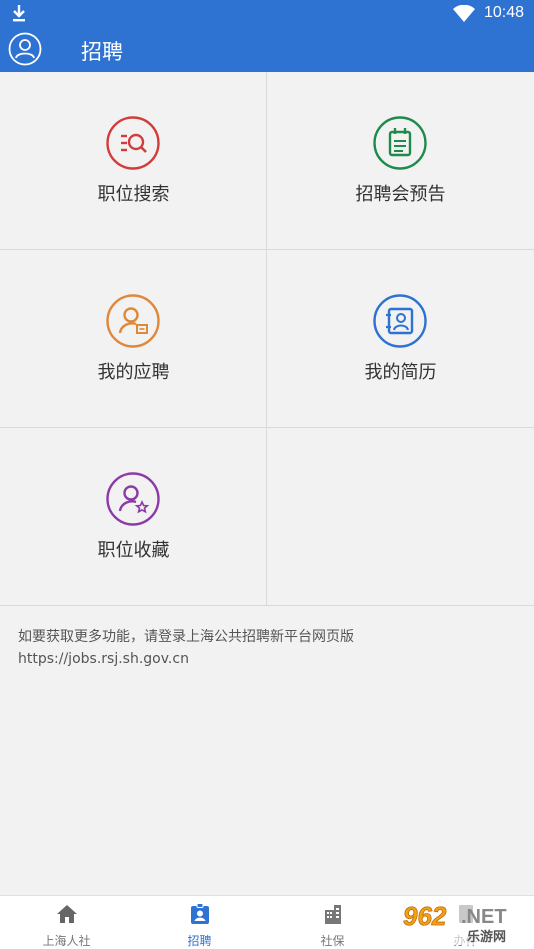 Image resolution: width=534 pixels, height=949 pixels. I want to click on home-icon, so click(67, 914).